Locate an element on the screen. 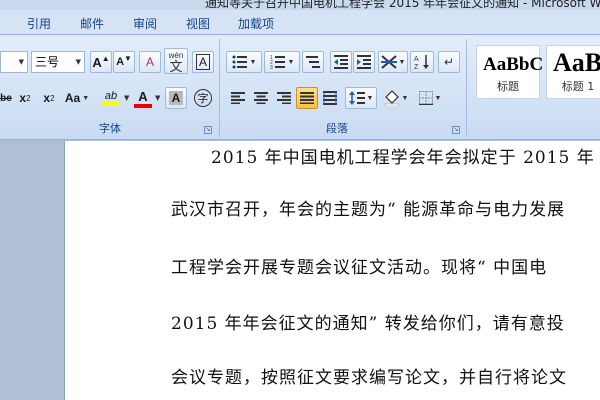 Image resolution: width=600 pixels, height=400 pixels. clear-formatting-icon: A is located at coordinates (149, 62).